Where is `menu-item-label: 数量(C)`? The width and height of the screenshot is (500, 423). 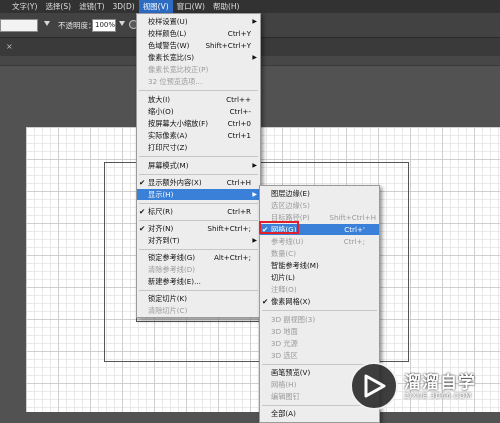
menu-item-label: 数量(C) is located at coordinates (284, 253).